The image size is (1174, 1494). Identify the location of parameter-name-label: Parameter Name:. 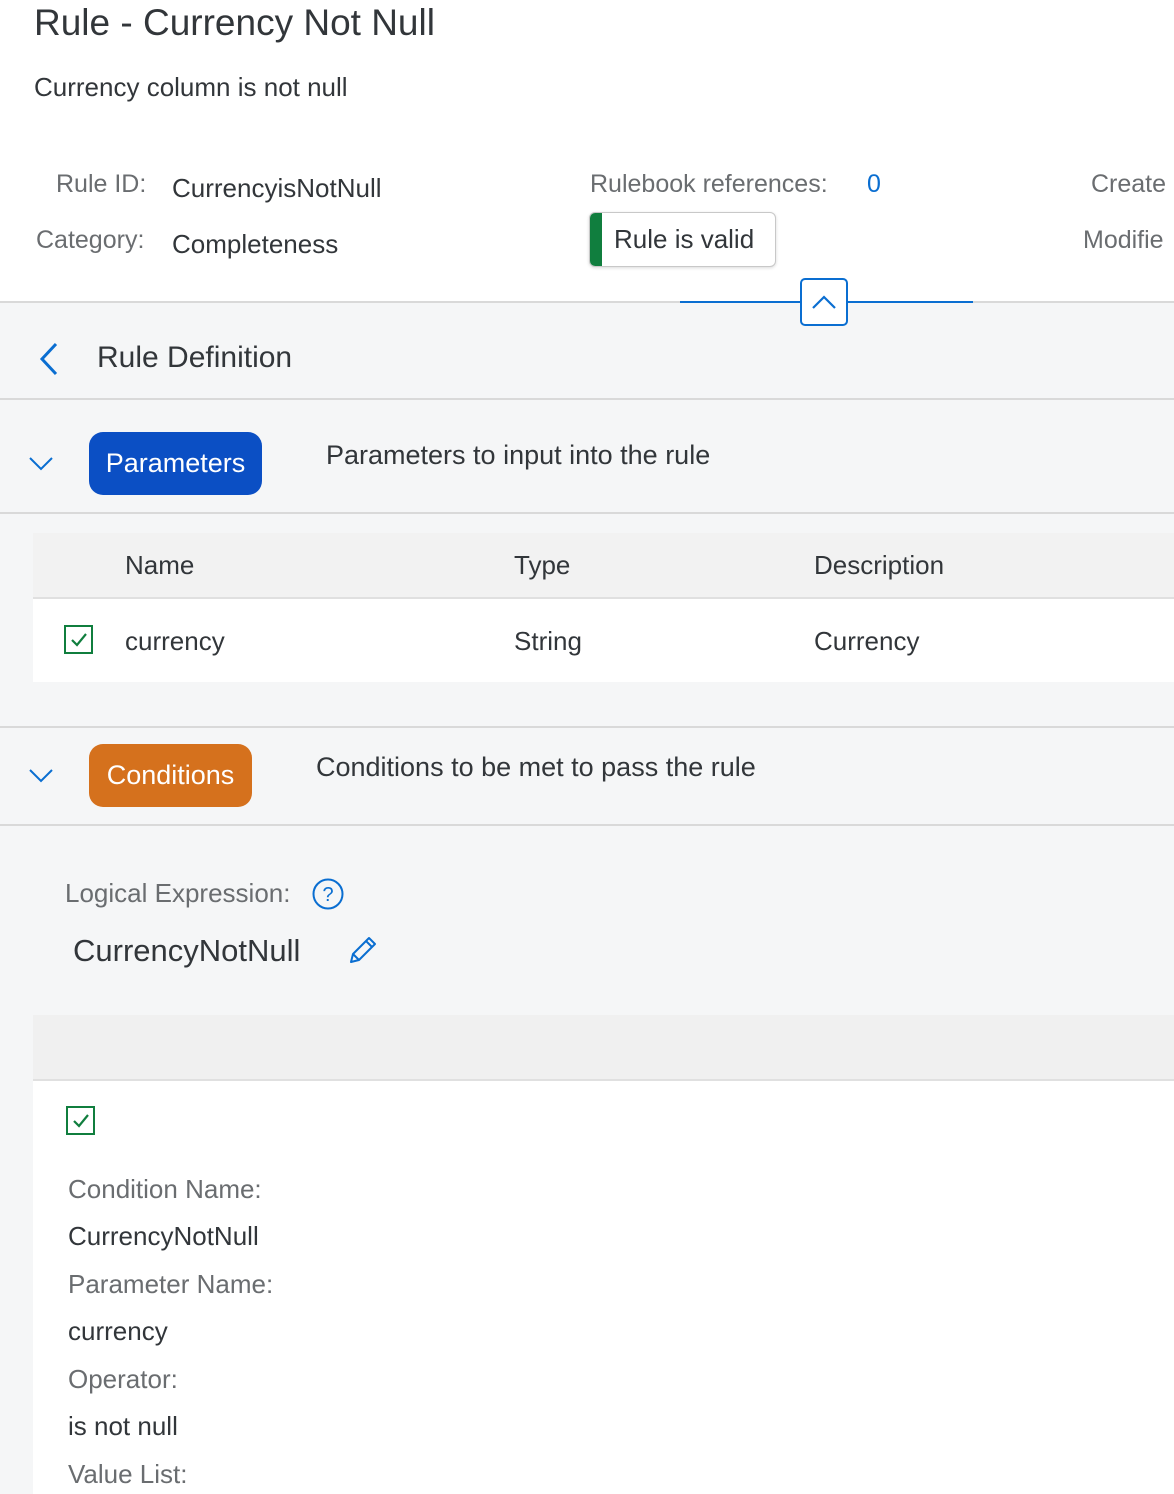
(171, 1284).